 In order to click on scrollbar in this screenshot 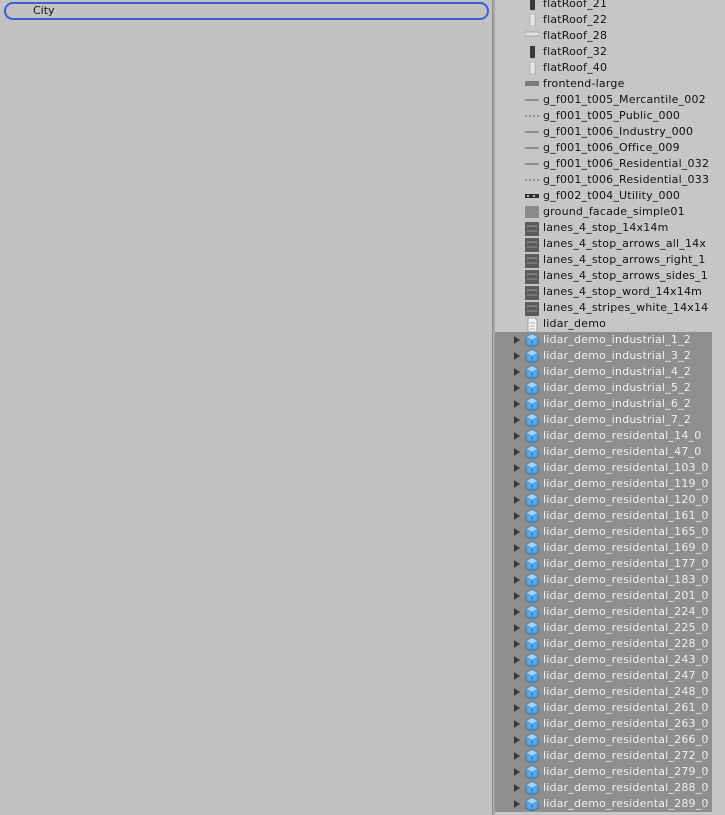, I will do `click(718, 407)`.